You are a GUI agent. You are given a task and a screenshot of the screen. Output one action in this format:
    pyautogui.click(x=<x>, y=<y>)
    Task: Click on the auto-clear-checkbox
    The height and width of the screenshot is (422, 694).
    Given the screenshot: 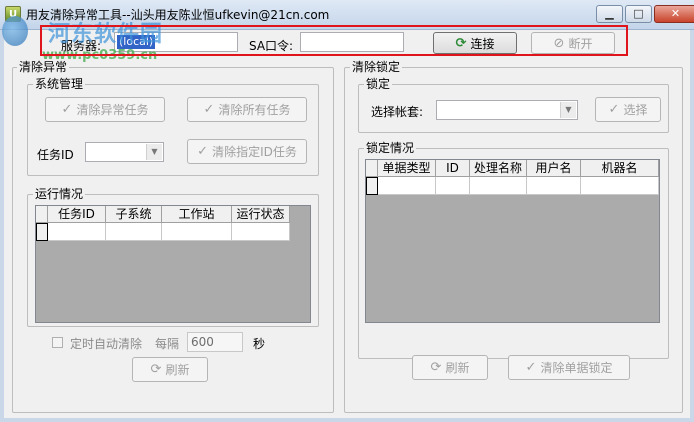 What is the action you would take?
    pyautogui.click(x=57, y=342)
    